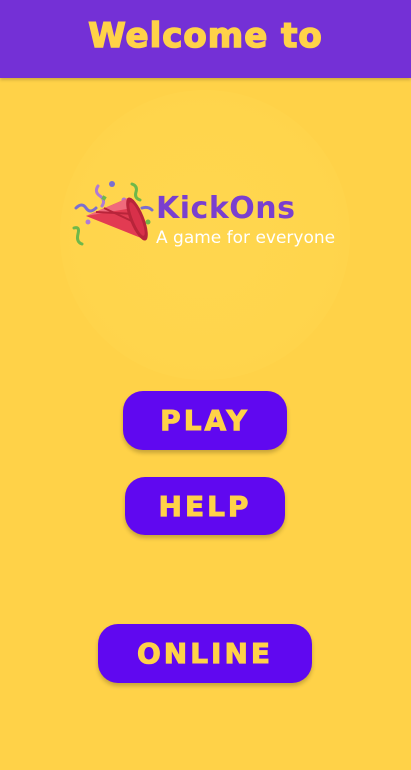  I want to click on brand-name: KickOns, so click(226, 208).